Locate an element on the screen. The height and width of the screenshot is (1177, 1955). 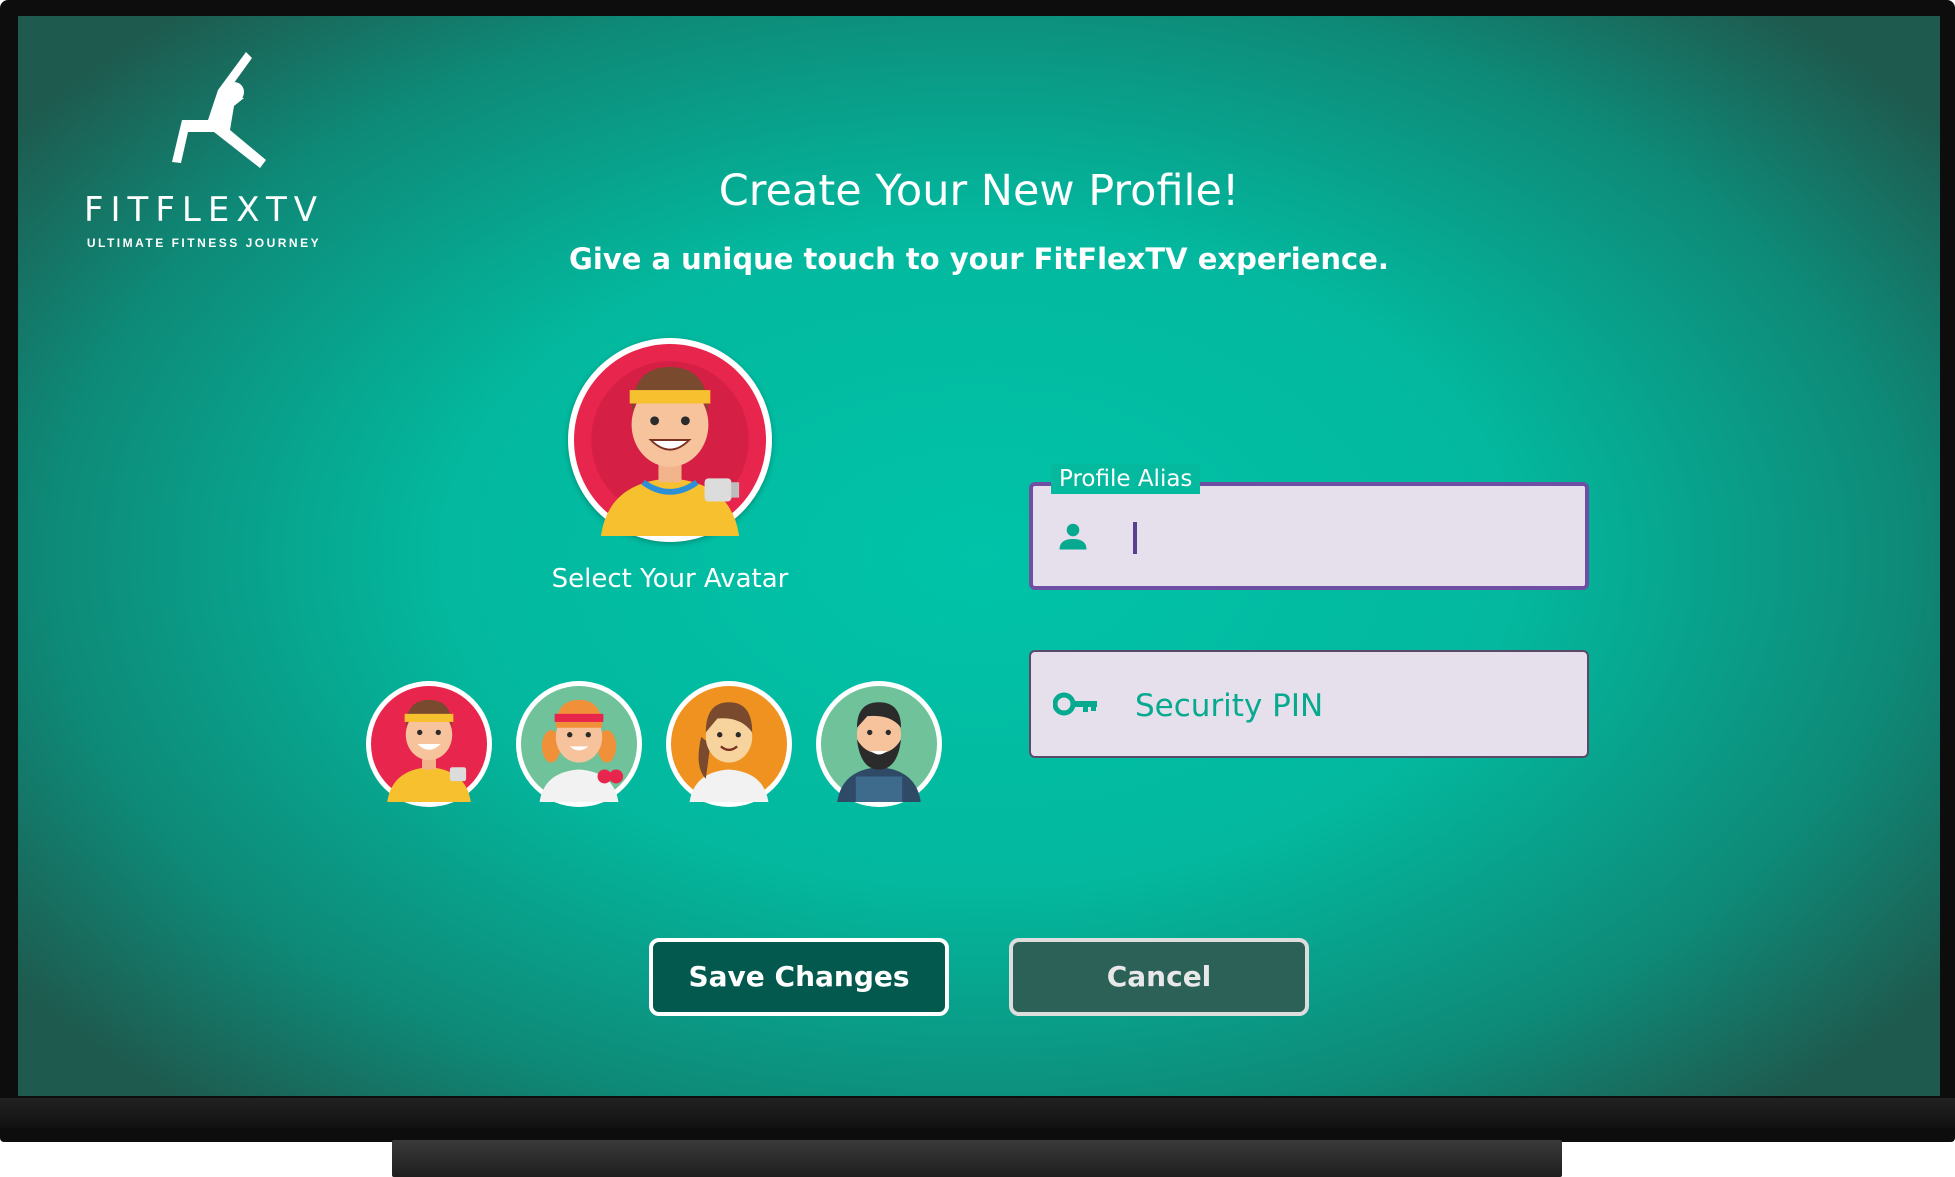
save-changes-button: Save Changes is located at coordinates (799, 977).